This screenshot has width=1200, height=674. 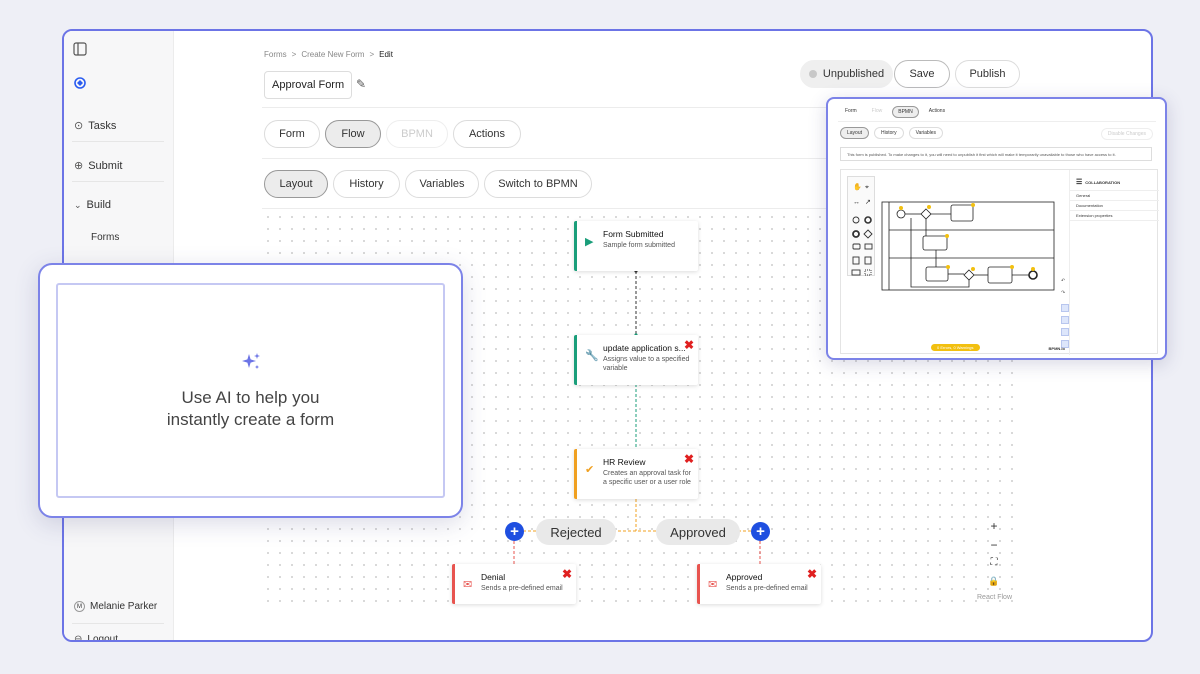 I want to click on logo-icon, so click(x=80, y=83).